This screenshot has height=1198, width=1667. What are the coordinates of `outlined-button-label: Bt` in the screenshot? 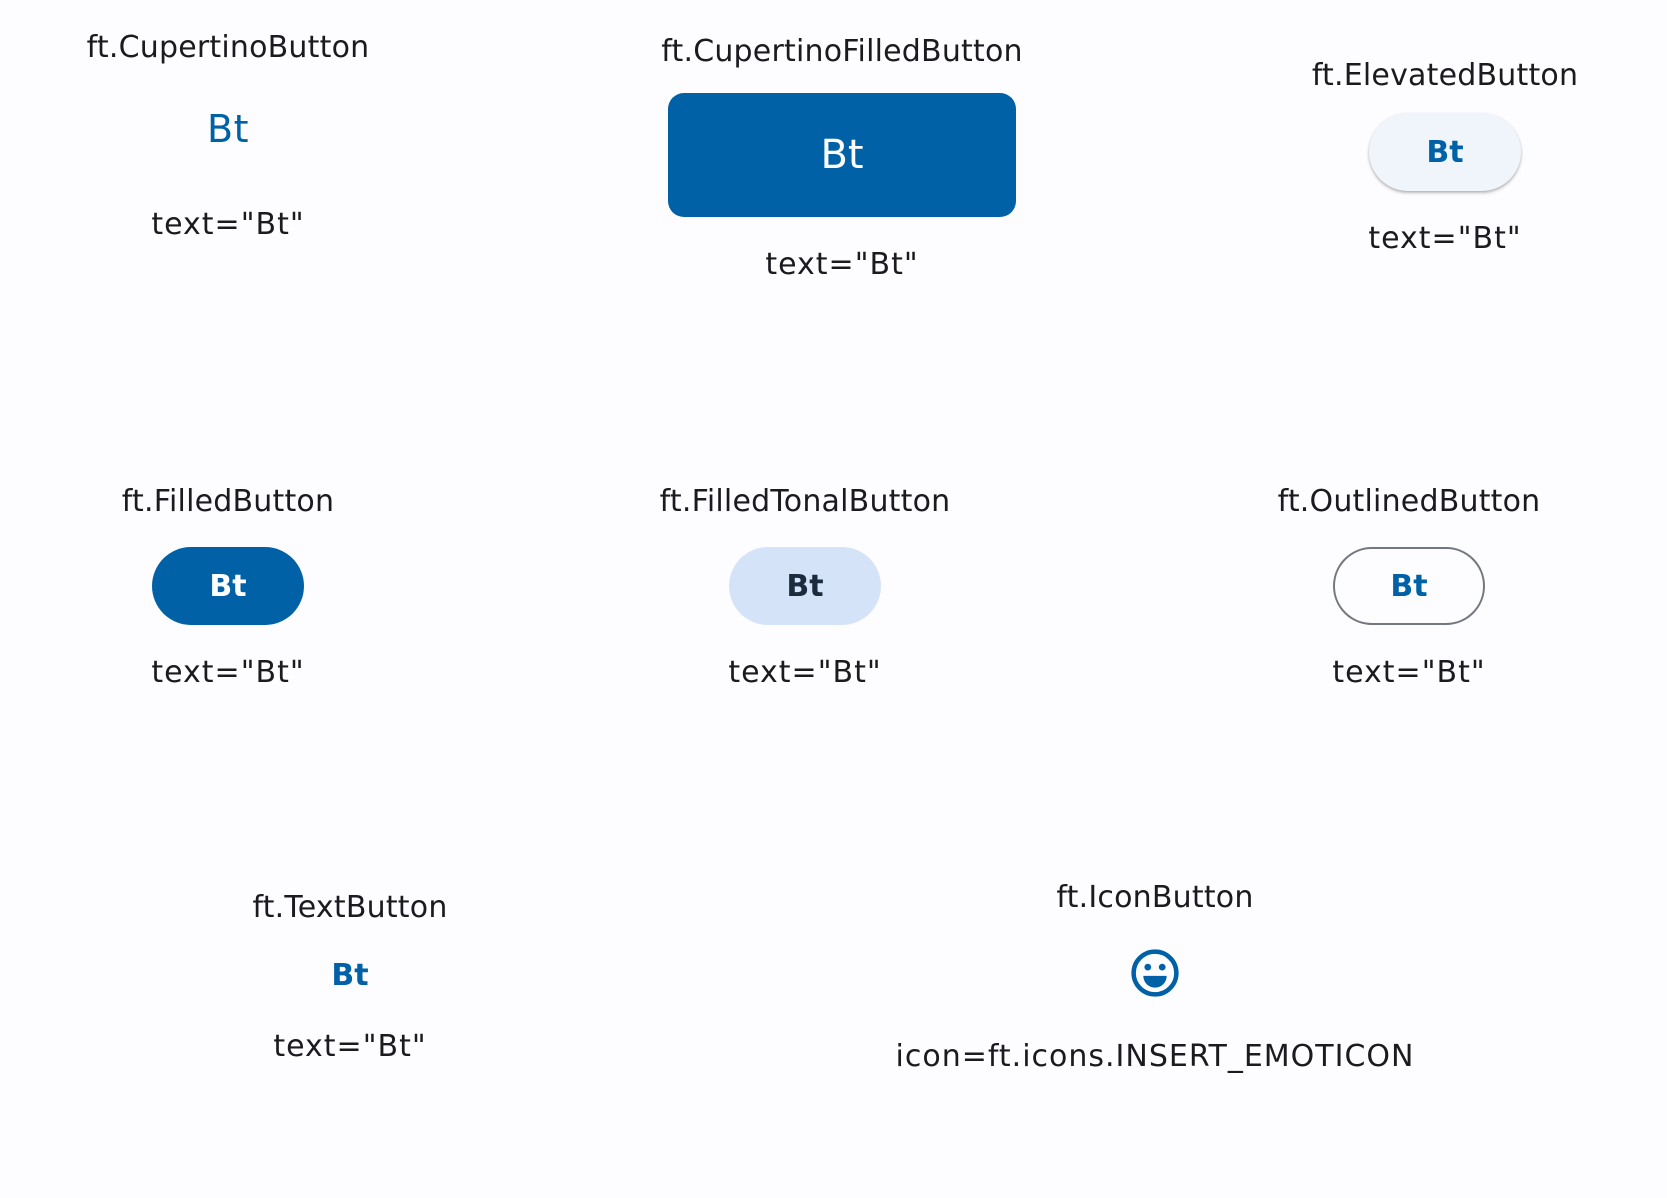 It's located at (1409, 586).